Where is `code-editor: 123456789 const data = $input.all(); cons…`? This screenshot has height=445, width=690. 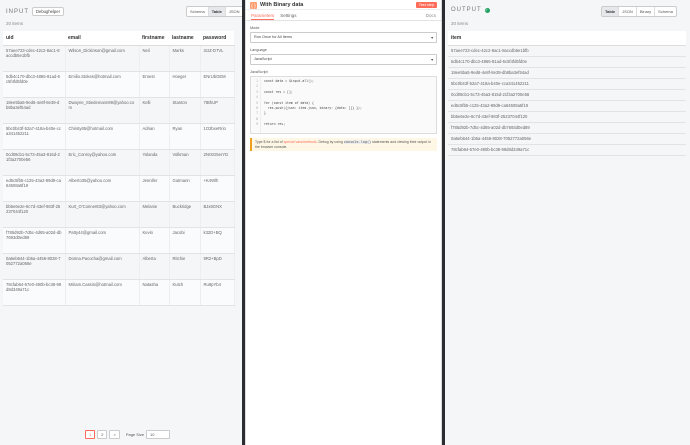 code-editor: 123456789 const data = $input.all(); cons… is located at coordinates (343, 105).